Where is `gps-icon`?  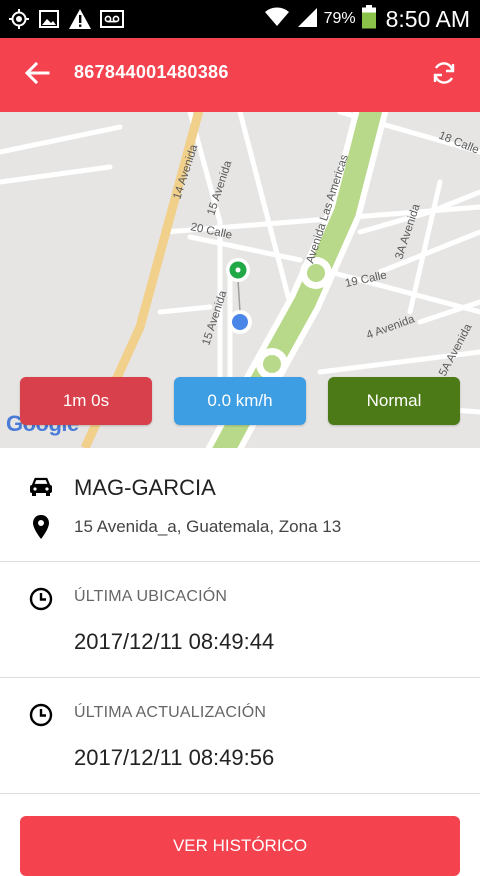 gps-icon is located at coordinates (19, 19).